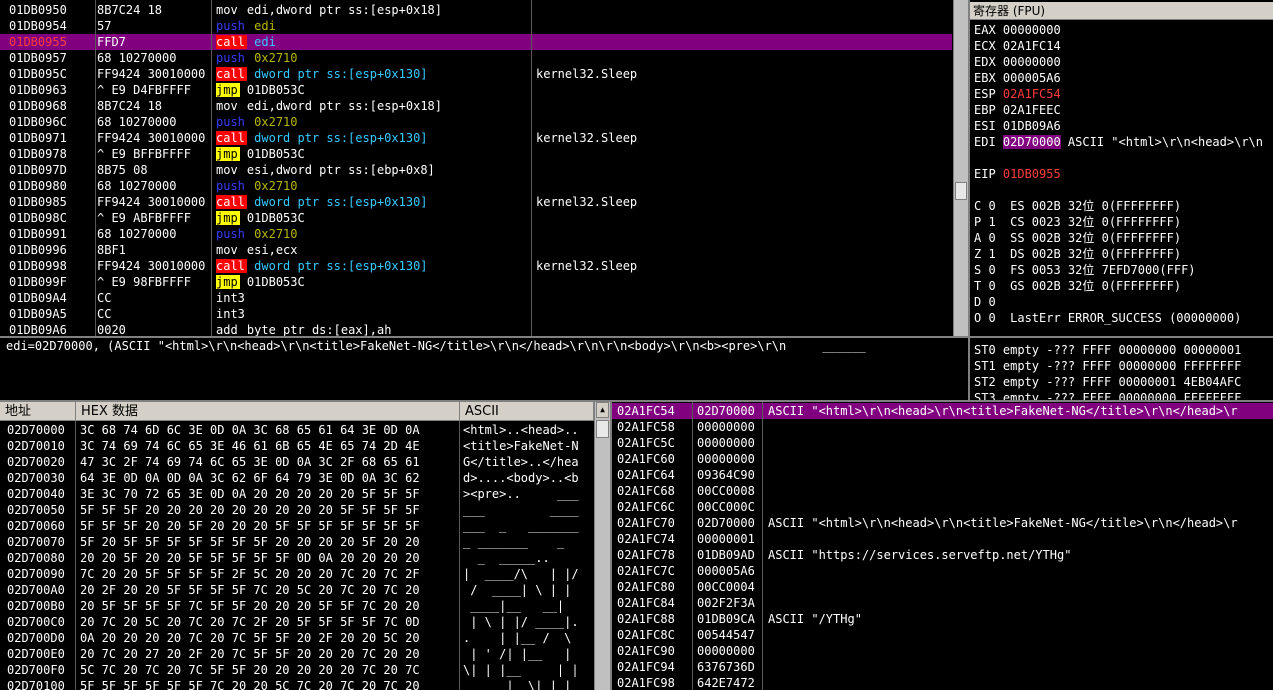 Image resolution: width=1273 pixels, height=690 pixels. Describe the element at coordinates (726, 635) in the screenshot. I see `stack-value: 00544547` at that location.